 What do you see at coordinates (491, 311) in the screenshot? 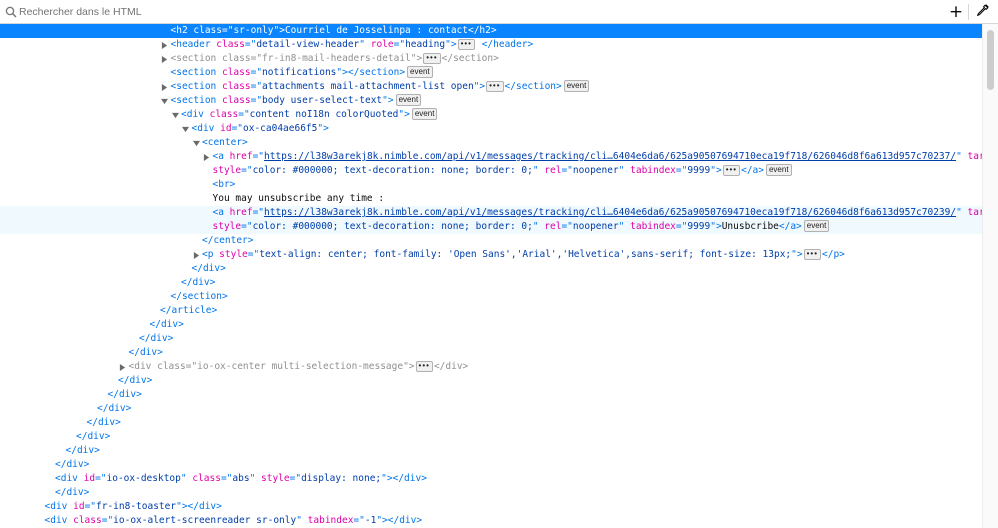
I see `markup-node: </article>` at bounding box center [491, 311].